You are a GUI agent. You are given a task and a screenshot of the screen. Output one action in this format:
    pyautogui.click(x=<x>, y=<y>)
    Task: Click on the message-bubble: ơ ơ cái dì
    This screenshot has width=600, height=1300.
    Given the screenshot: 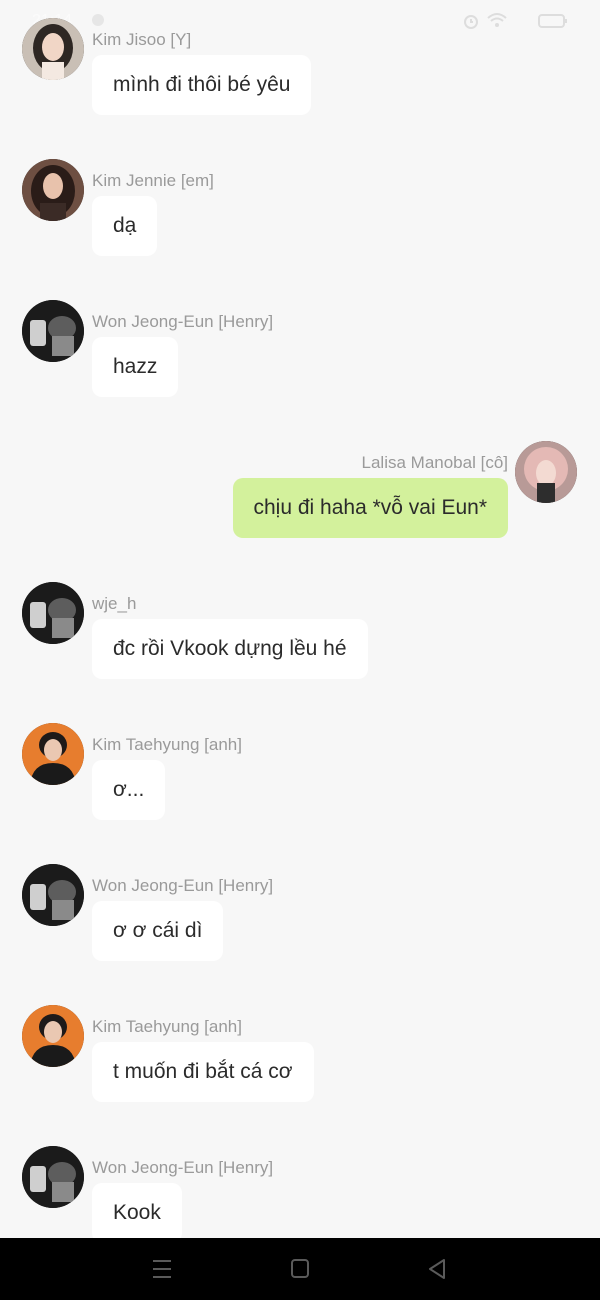 What is the action you would take?
    pyautogui.click(x=158, y=931)
    